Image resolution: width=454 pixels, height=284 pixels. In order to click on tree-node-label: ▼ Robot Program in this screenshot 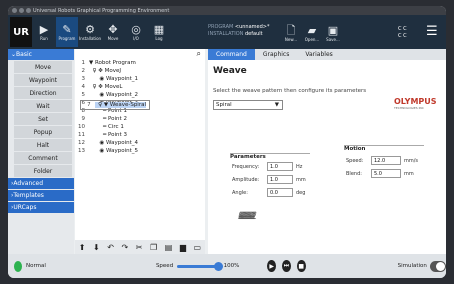, I will do `click(112, 63)`.